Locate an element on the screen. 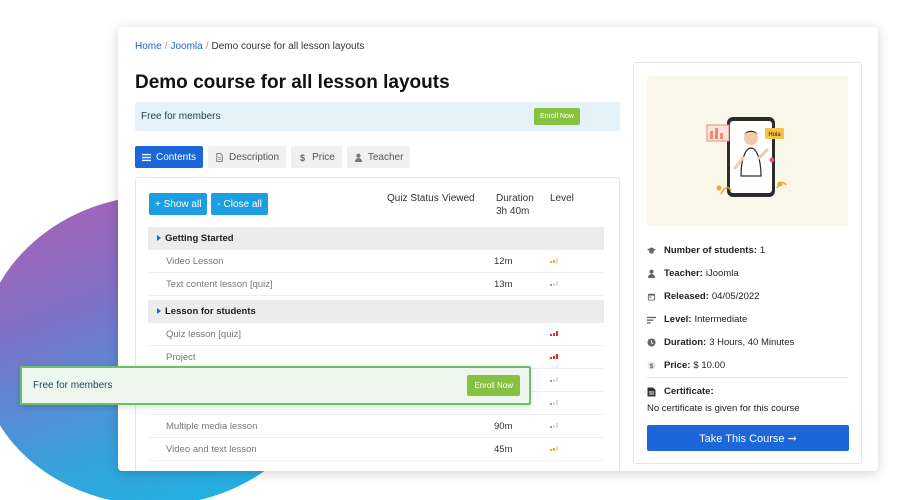 This screenshot has width=900, height=500. info-teacher: Teacher: iJoomla is located at coordinates (747, 273).